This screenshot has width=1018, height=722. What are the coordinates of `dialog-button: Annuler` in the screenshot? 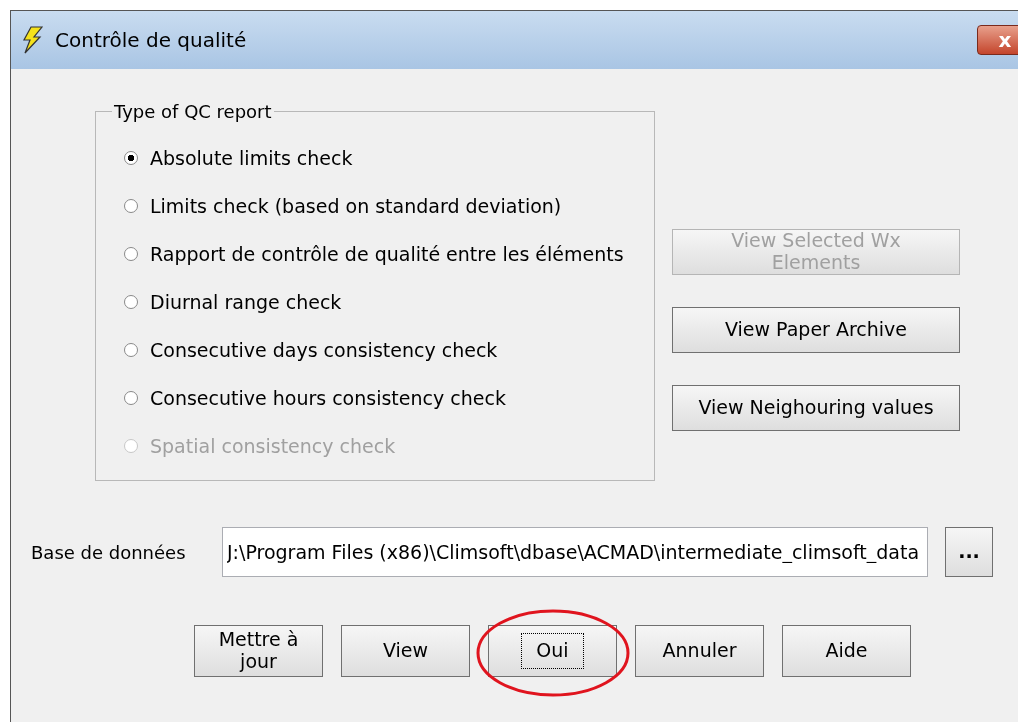 It's located at (699, 651).